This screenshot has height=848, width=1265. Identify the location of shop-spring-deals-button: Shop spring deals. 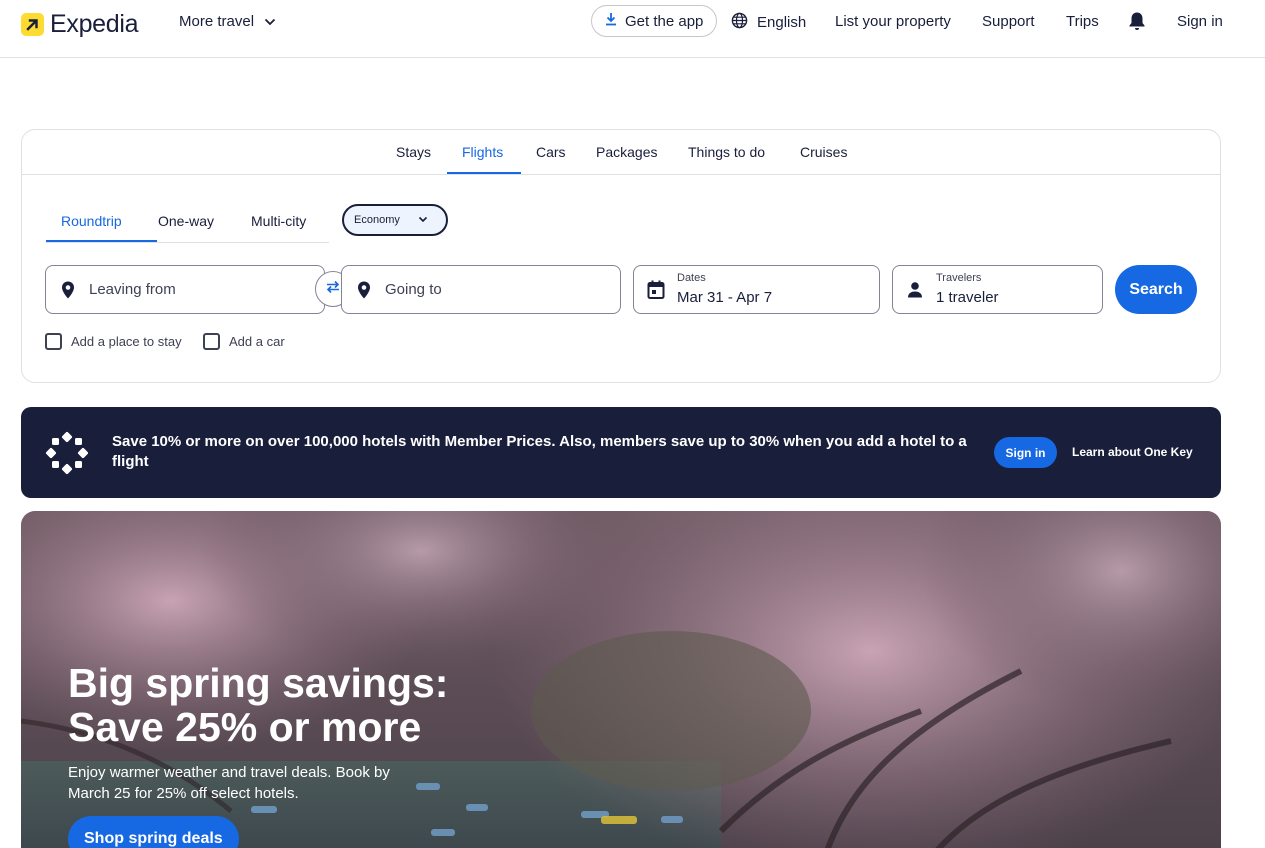
(153, 832).